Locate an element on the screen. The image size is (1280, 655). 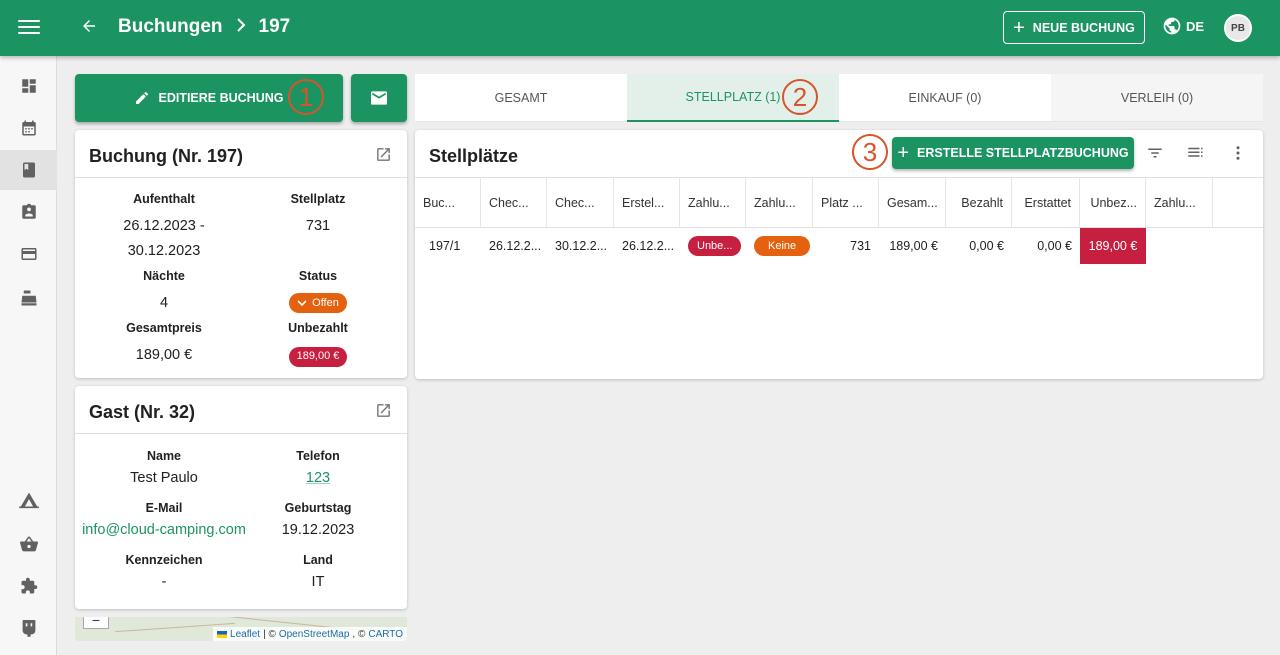
filter-icon is located at coordinates (1155, 155).